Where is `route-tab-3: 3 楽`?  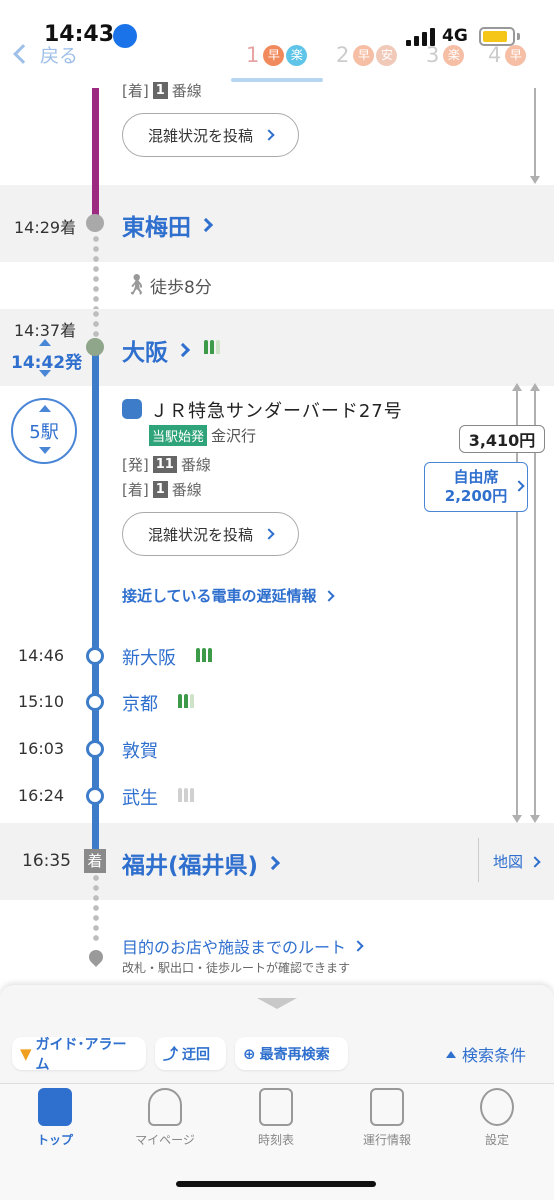 route-tab-3: 3 楽 is located at coordinates (445, 55).